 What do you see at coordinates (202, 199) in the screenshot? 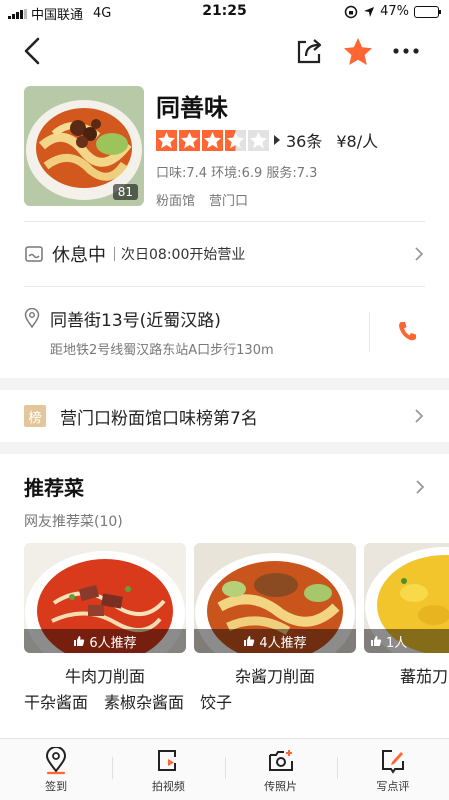
I see `shop-tags: 粉面馆 营门口` at bounding box center [202, 199].